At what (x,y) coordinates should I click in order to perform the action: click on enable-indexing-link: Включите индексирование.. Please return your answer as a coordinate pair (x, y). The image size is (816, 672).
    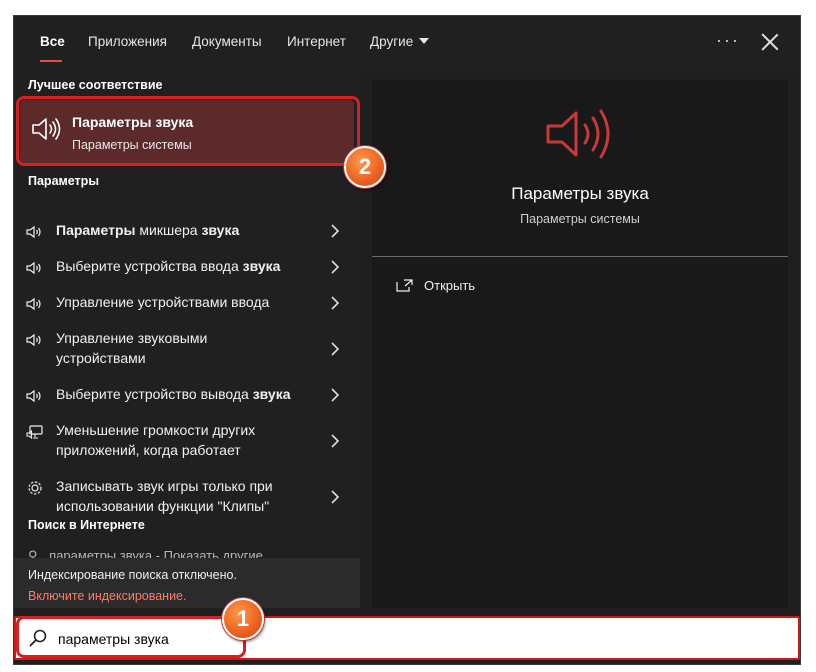
    Looking at the image, I should click on (107, 596).